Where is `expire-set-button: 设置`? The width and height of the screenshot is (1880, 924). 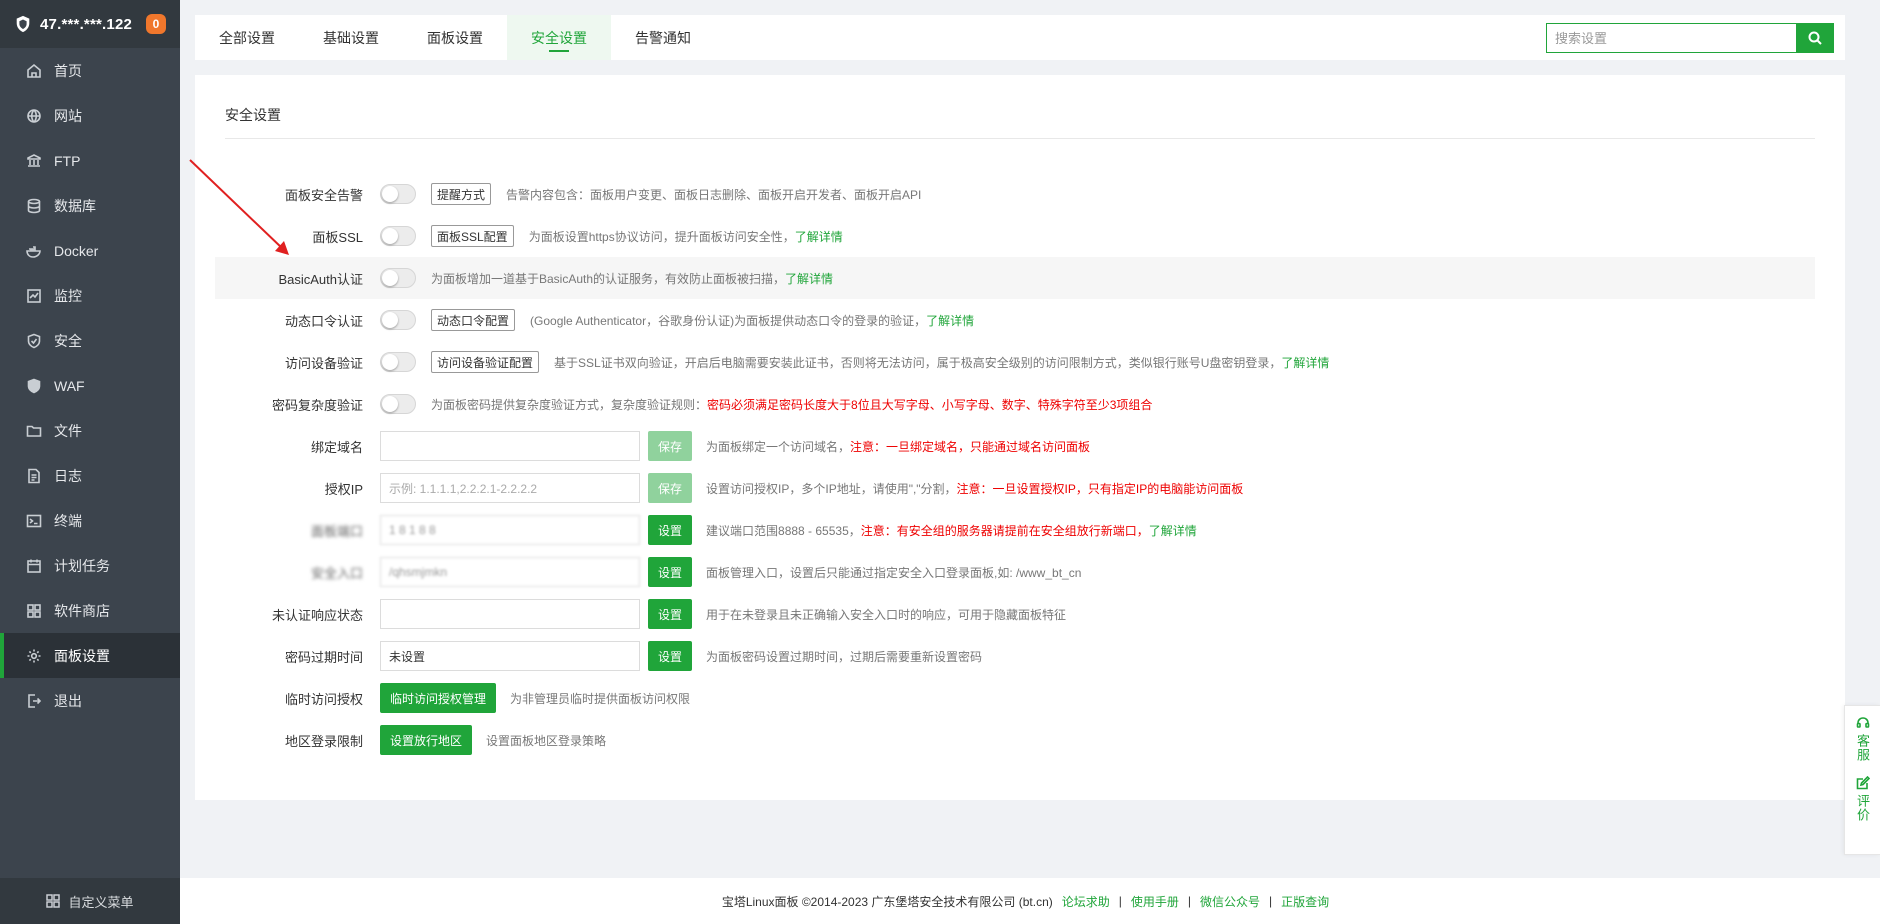
expire-set-button: 设置 is located at coordinates (670, 656).